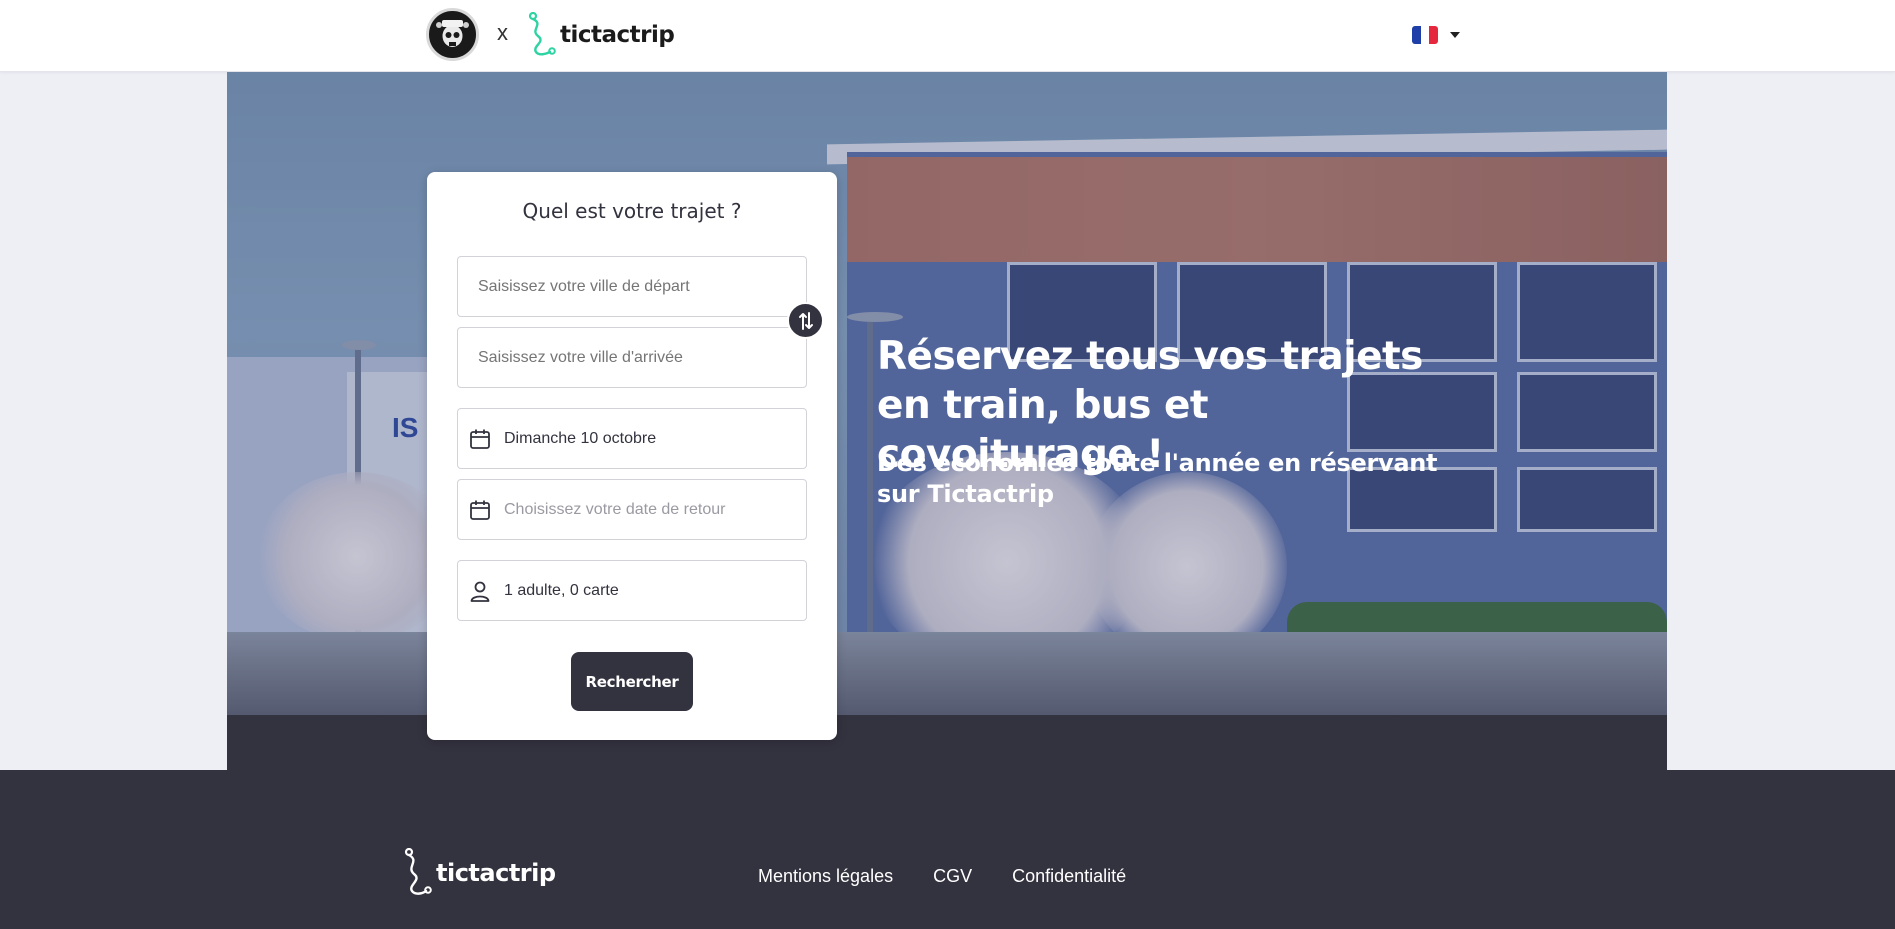  I want to click on brand-logo: tictactrip, so click(600, 35).